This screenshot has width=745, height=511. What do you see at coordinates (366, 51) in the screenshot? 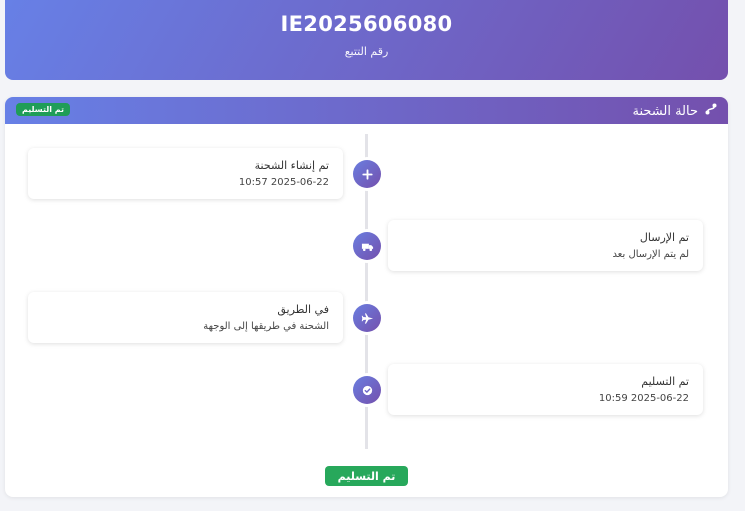
I see `tracking-label: رقم التتبع` at bounding box center [366, 51].